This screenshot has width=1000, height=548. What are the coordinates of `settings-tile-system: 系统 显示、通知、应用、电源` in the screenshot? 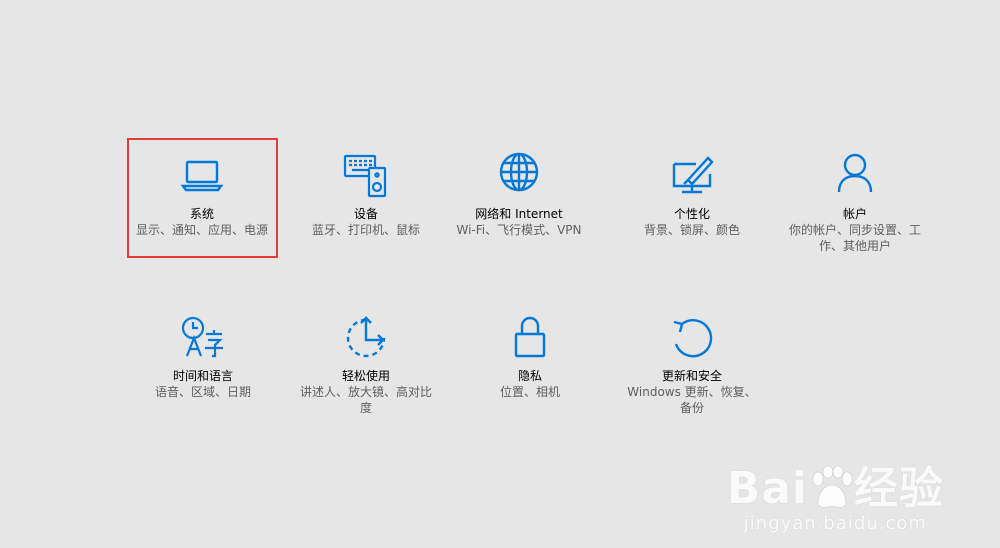 It's located at (202, 195).